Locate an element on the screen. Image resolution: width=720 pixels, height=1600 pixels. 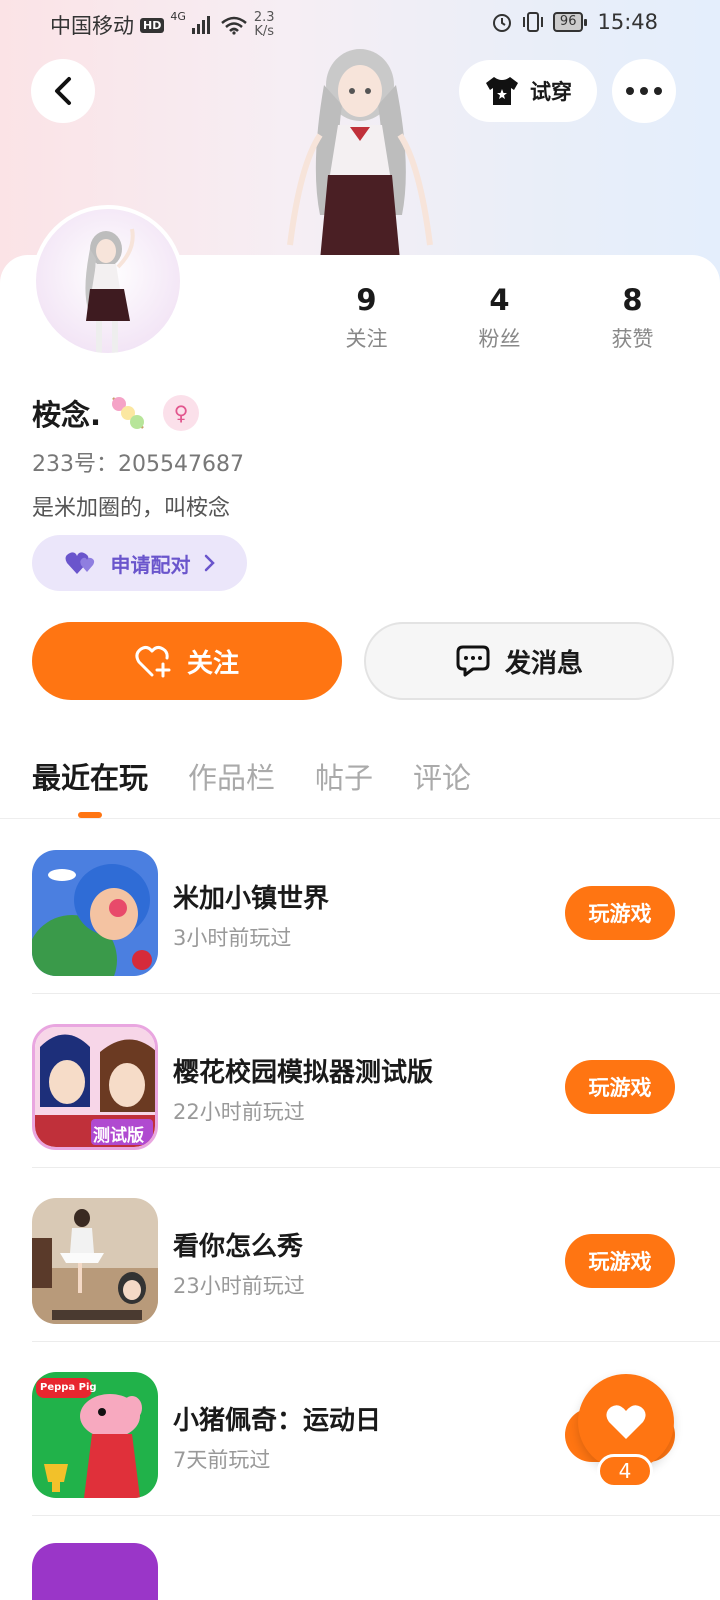
send-message-label: 发消息 is located at coordinates (543, 663).